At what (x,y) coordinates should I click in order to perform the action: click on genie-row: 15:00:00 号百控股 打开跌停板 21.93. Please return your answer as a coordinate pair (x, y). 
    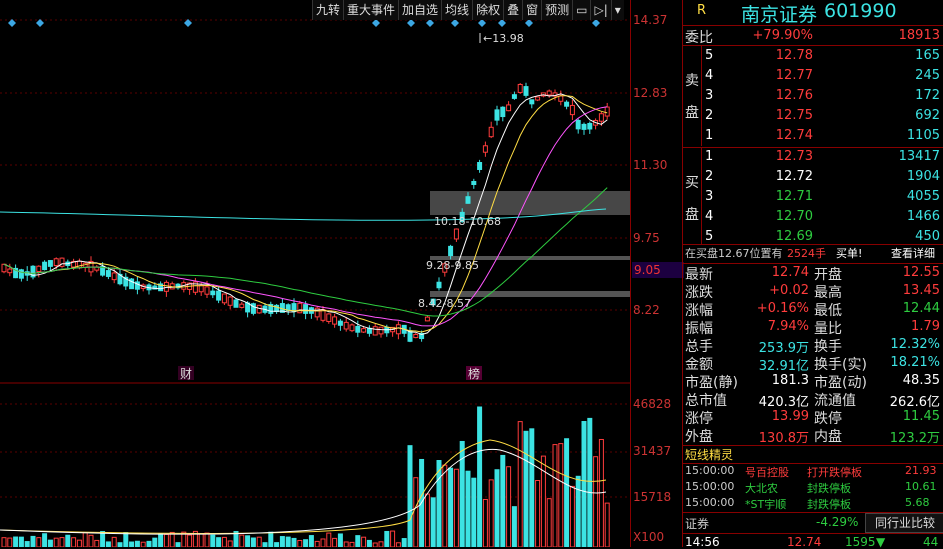
    Looking at the image, I should click on (813, 472).